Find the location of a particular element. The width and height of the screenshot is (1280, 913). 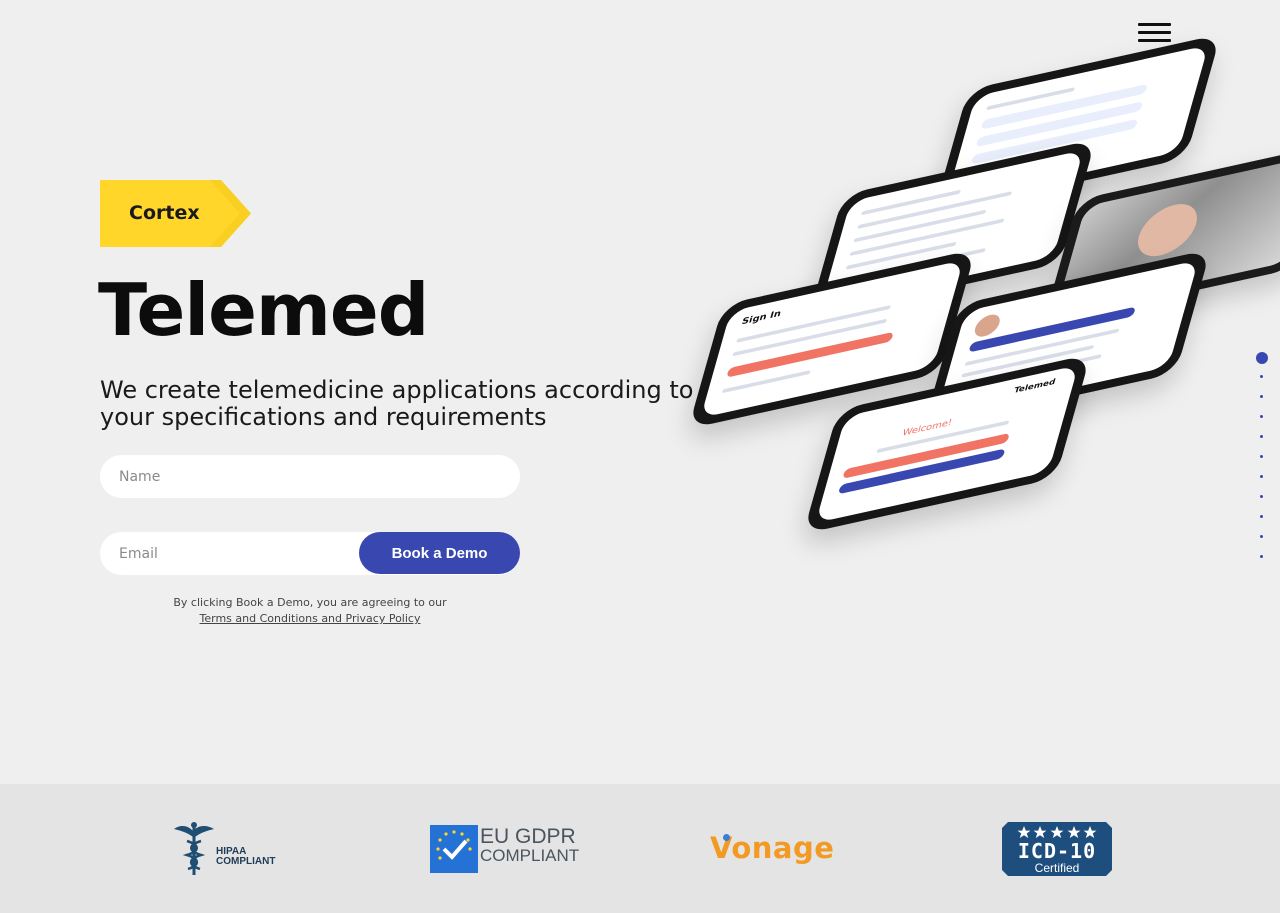

book-demo-button: Book a Demo is located at coordinates (439, 553).